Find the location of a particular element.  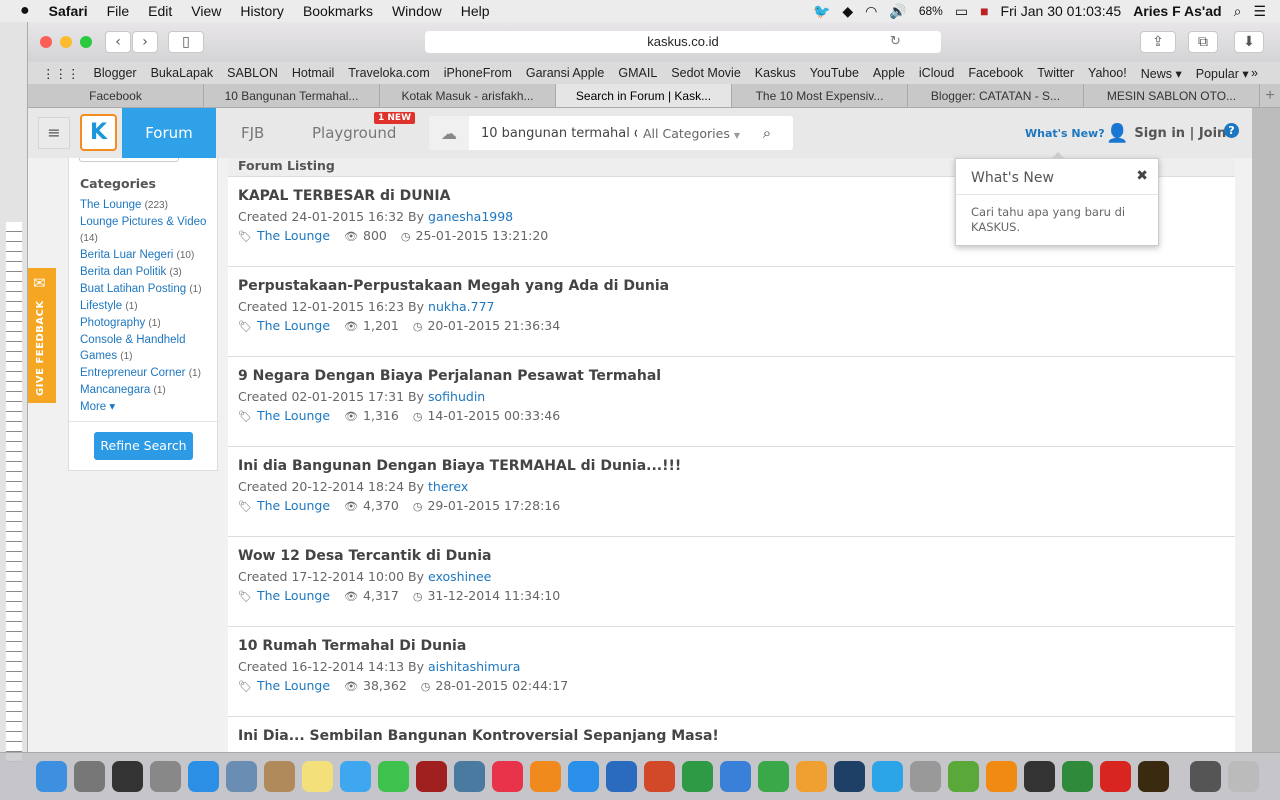

new-tab-button: + is located at coordinates (1270, 95).